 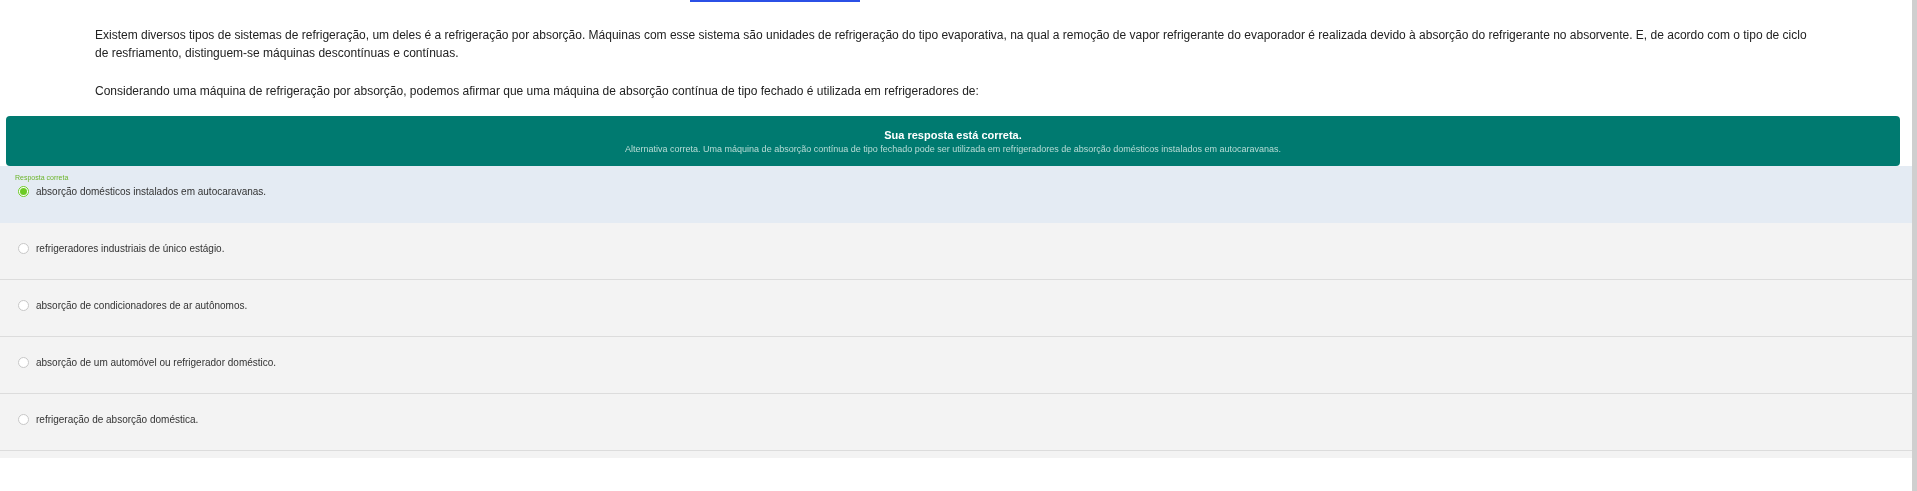 I want to click on scrollbar, so click(x=1914, y=245).